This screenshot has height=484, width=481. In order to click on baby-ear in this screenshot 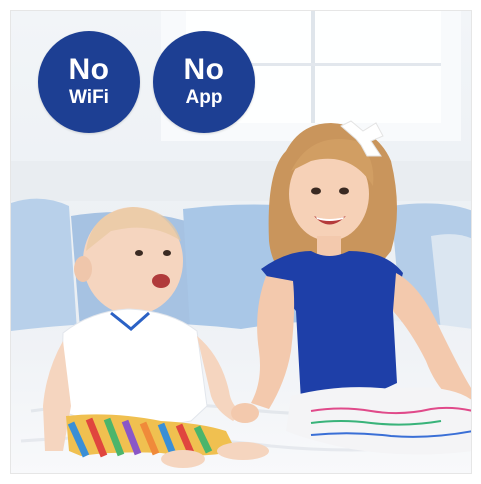, I will do `click(83, 269)`.